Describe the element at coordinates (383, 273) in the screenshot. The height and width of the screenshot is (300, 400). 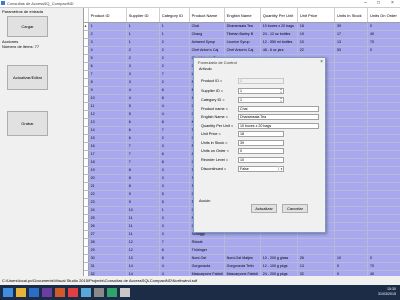
I see `table-cell: 40` at that location.